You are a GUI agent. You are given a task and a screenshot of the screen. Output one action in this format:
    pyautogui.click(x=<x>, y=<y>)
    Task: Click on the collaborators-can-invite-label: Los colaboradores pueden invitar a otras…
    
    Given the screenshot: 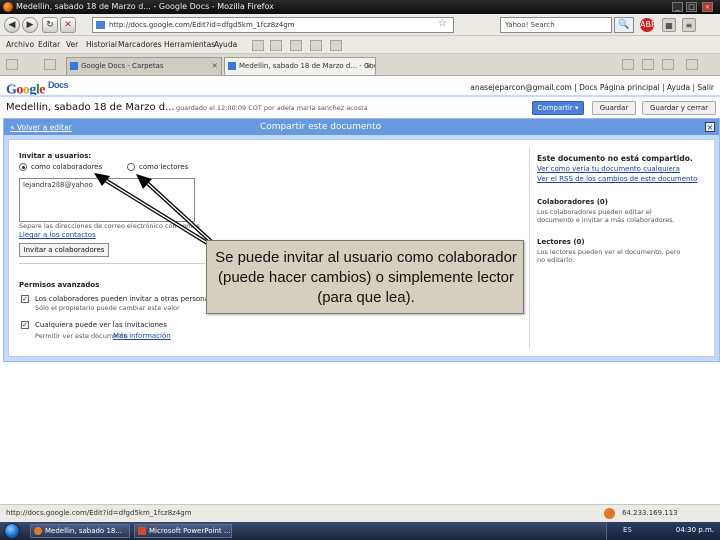 What is the action you would take?
    pyautogui.click(x=124, y=299)
    